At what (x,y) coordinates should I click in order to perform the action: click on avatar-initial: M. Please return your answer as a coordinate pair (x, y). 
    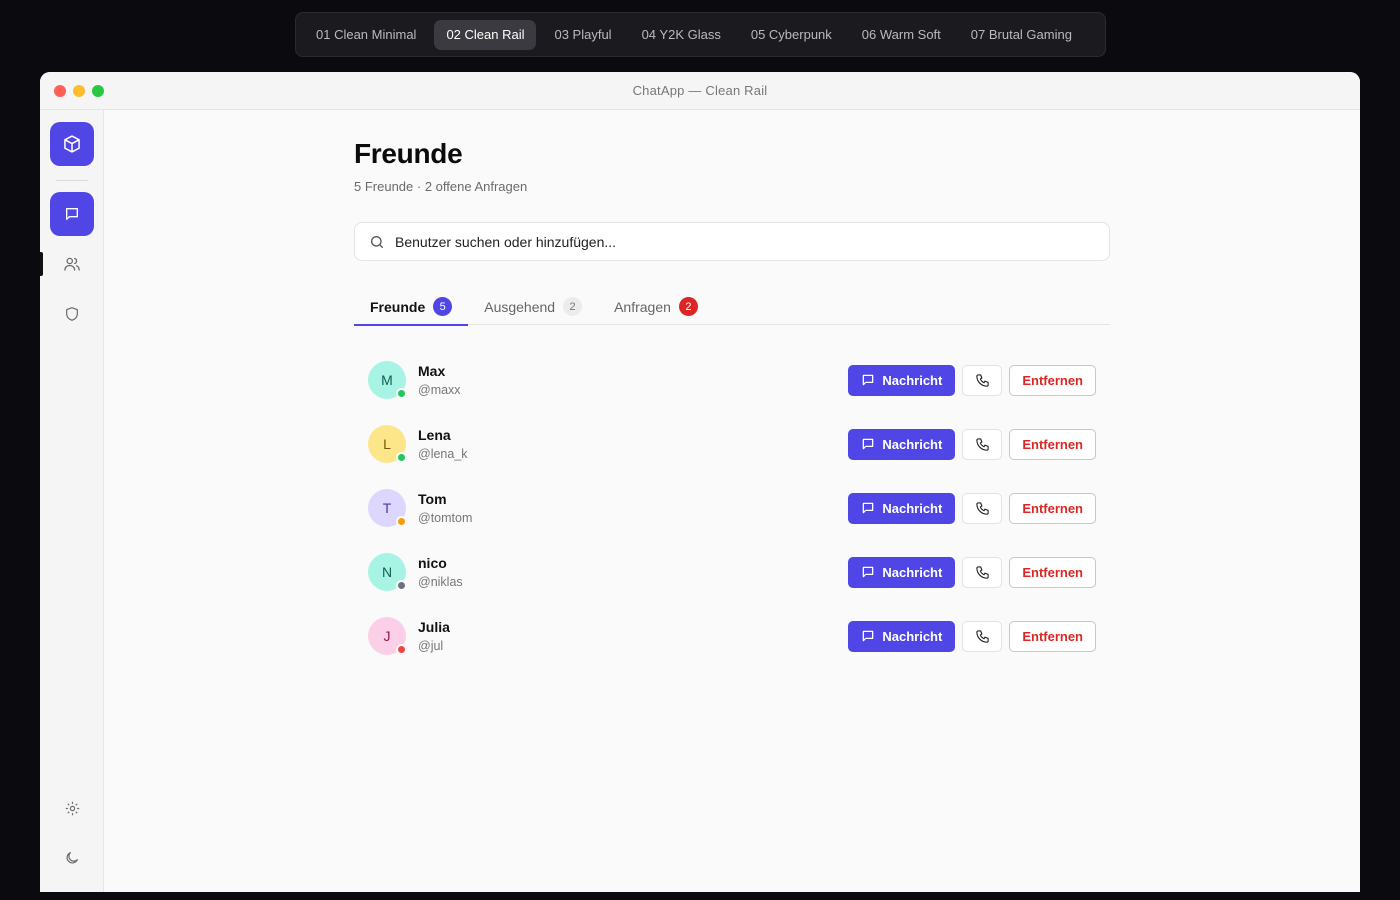
    Looking at the image, I should click on (387, 380).